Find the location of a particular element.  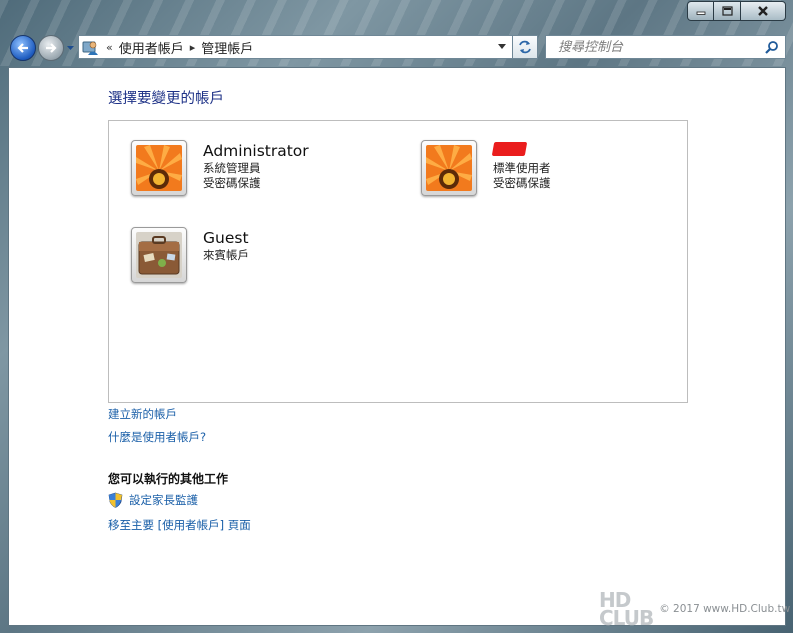

watermark-text: © 2017 www.HD.Club.tw is located at coordinates (725, 609).